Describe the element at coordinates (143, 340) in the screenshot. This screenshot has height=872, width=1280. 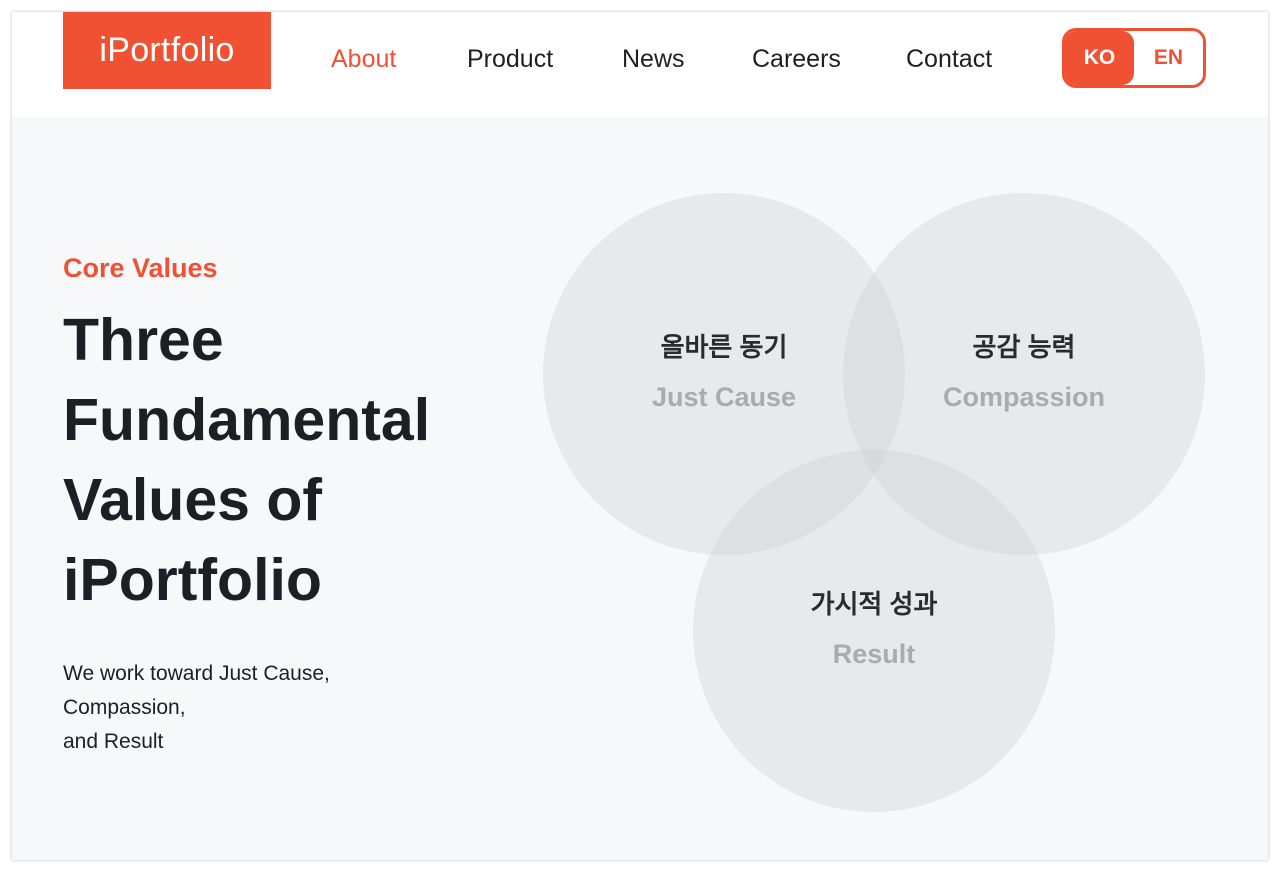
I see `title-line: Three` at that location.